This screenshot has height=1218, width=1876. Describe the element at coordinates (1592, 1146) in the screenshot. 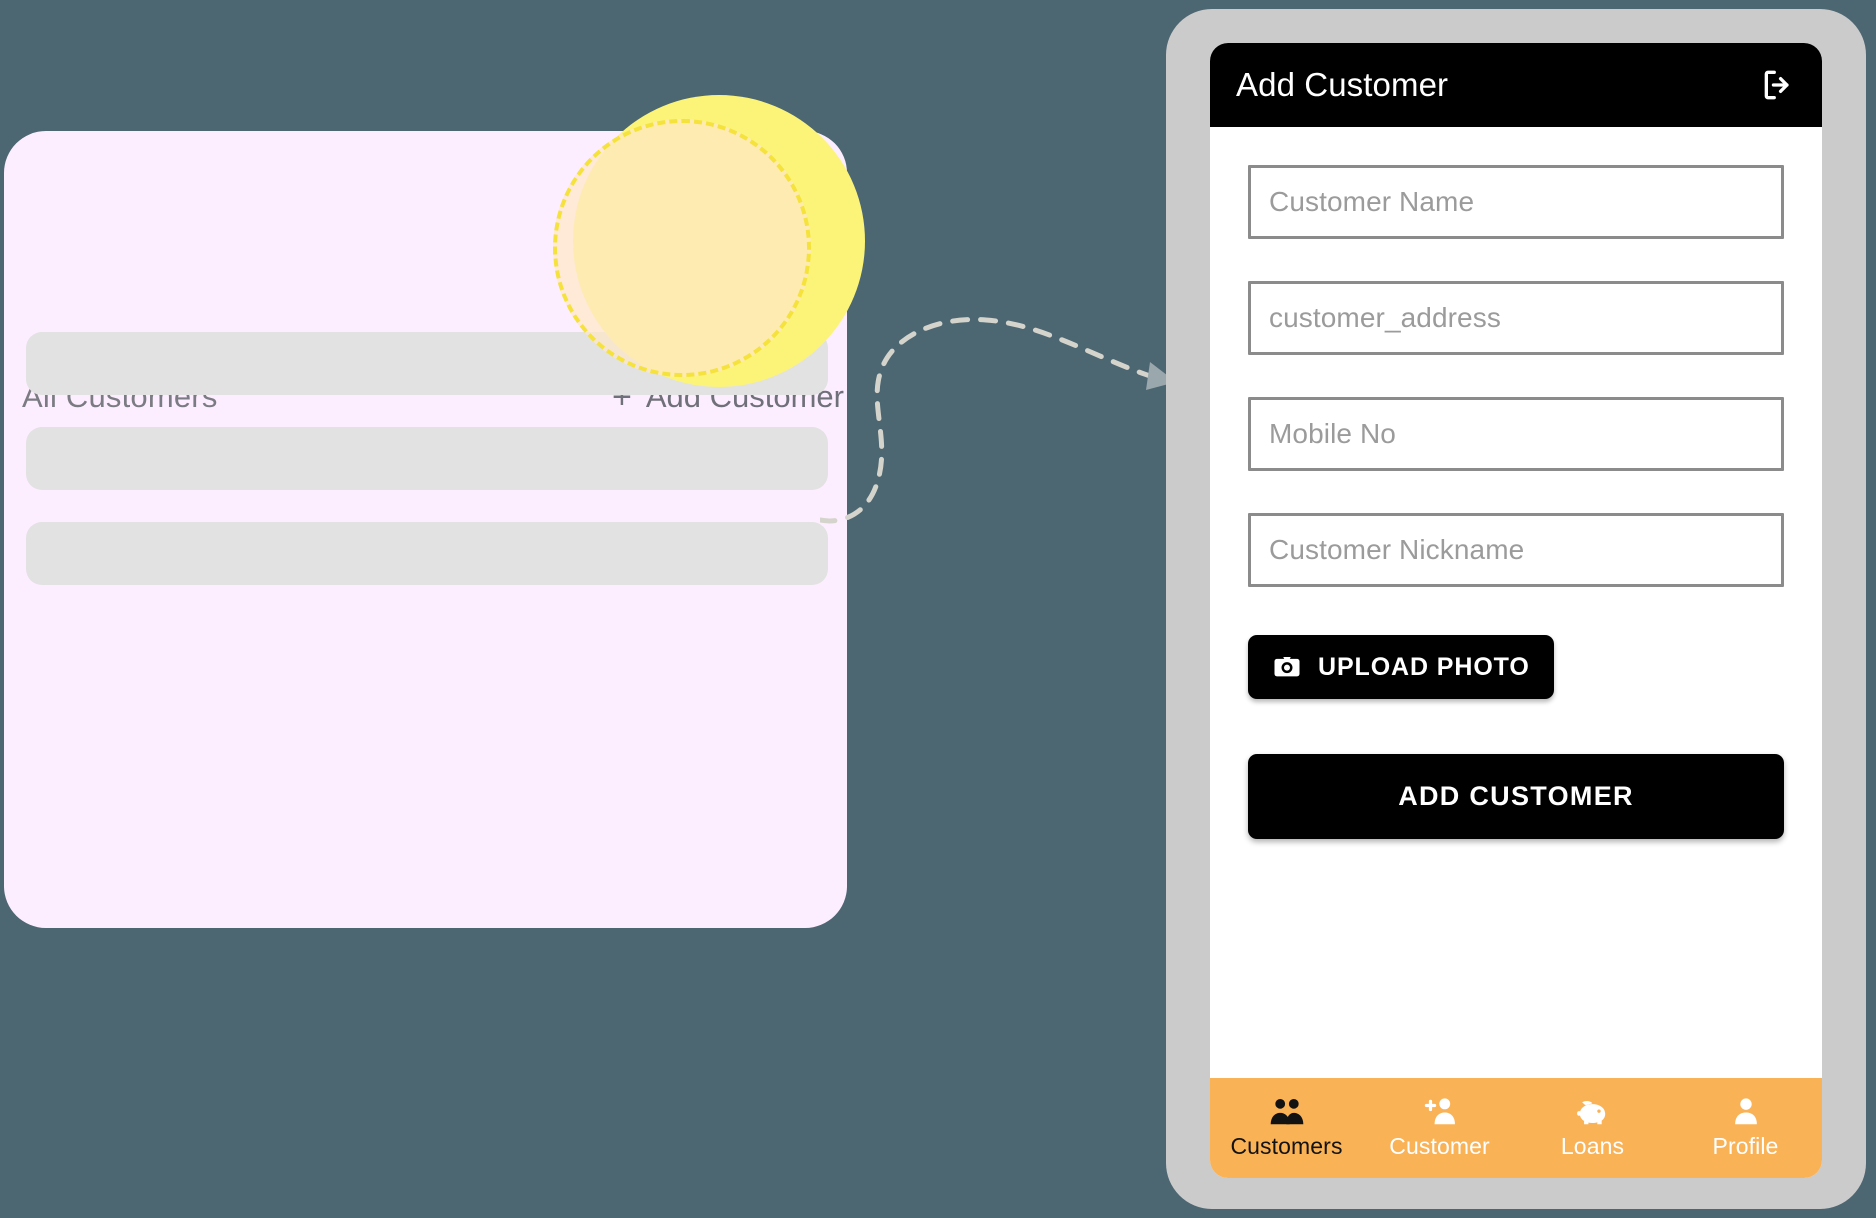

I see `nav-label-loans: Loans` at that location.